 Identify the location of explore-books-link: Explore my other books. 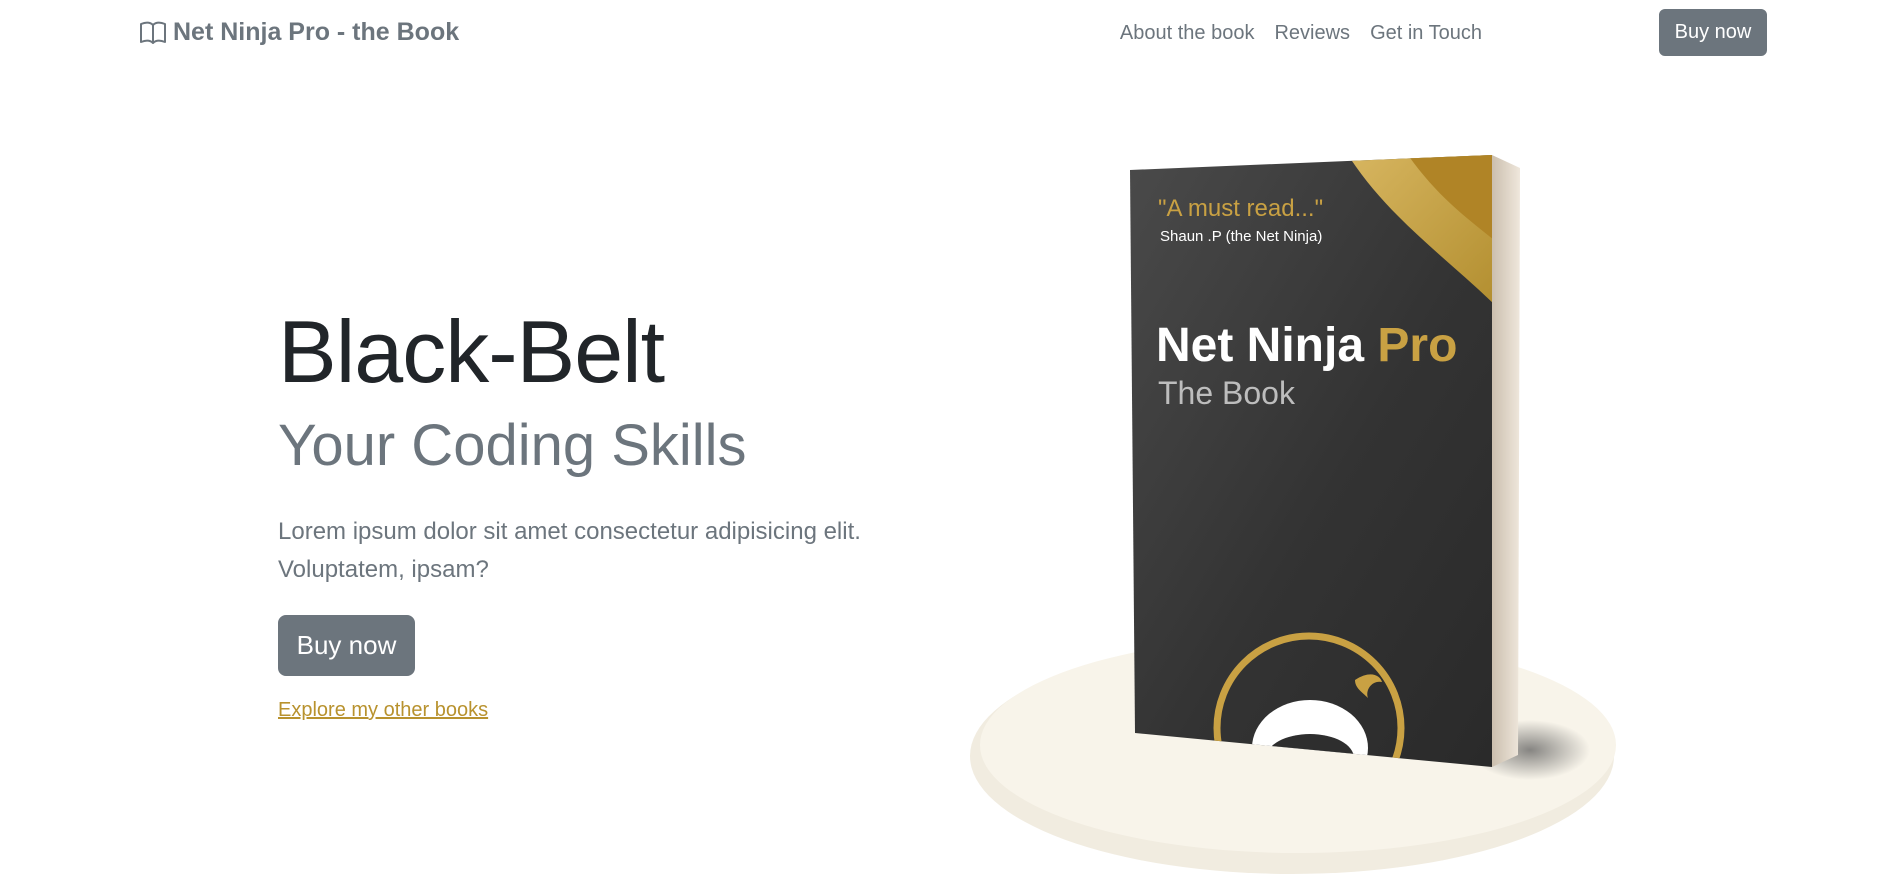
(383, 710).